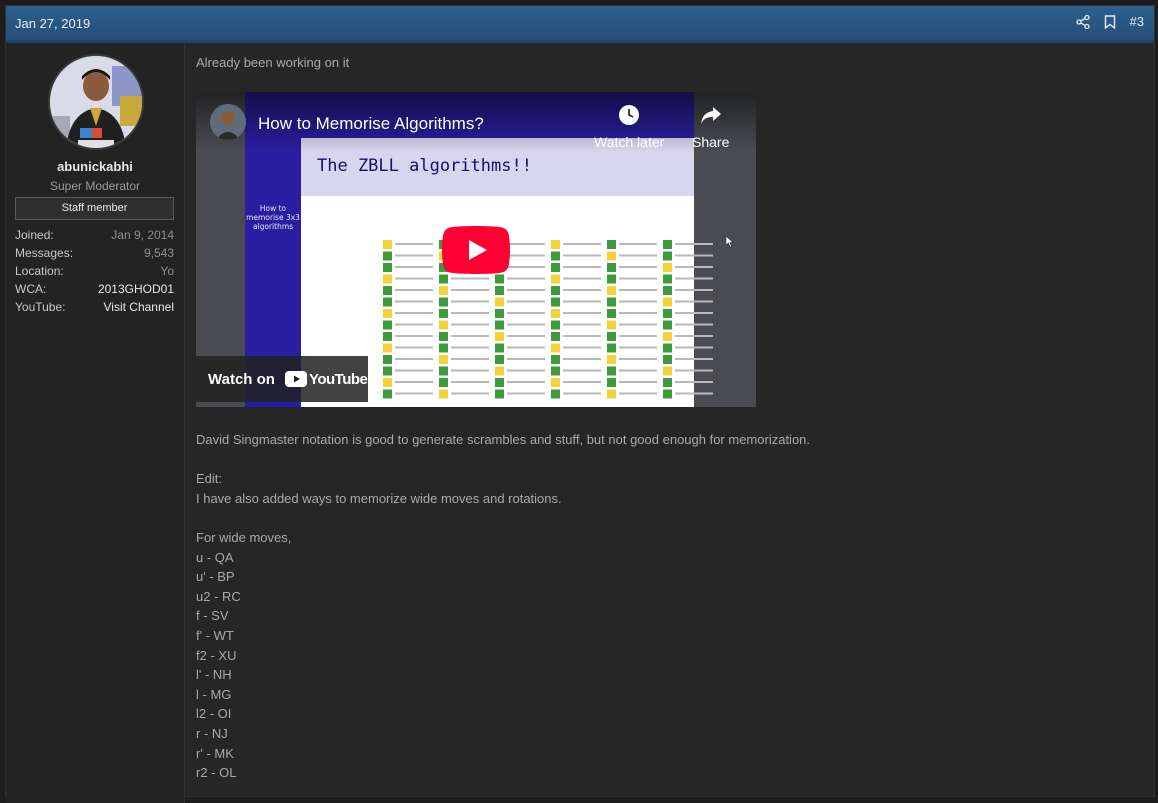  Describe the element at coordinates (710, 127) in the screenshot. I see `share-video-button: Share` at that location.